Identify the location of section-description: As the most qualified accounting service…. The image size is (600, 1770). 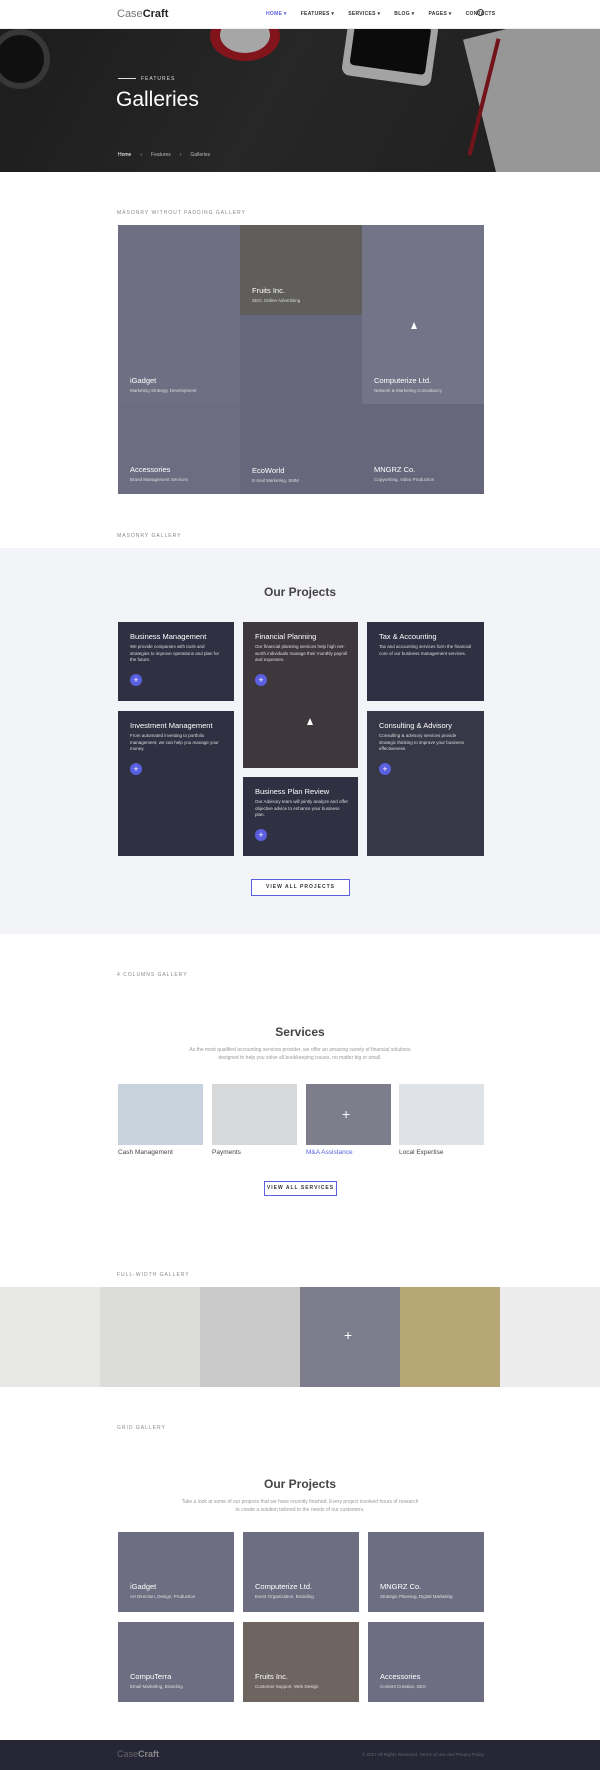
(300, 1054).